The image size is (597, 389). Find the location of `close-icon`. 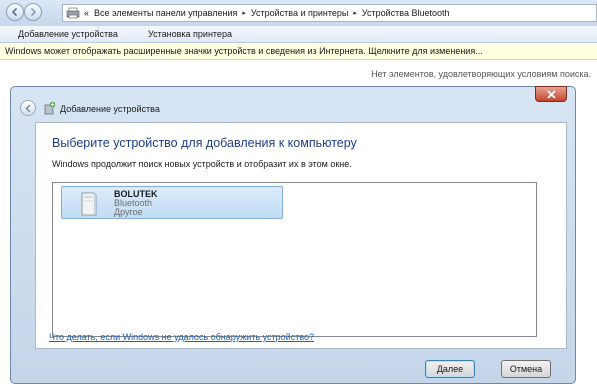

close-icon is located at coordinates (551, 94).